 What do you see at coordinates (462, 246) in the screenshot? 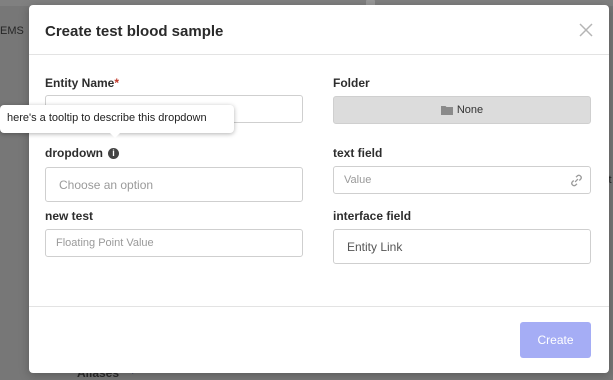
I see `interface-field-input: Entity Link` at bounding box center [462, 246].